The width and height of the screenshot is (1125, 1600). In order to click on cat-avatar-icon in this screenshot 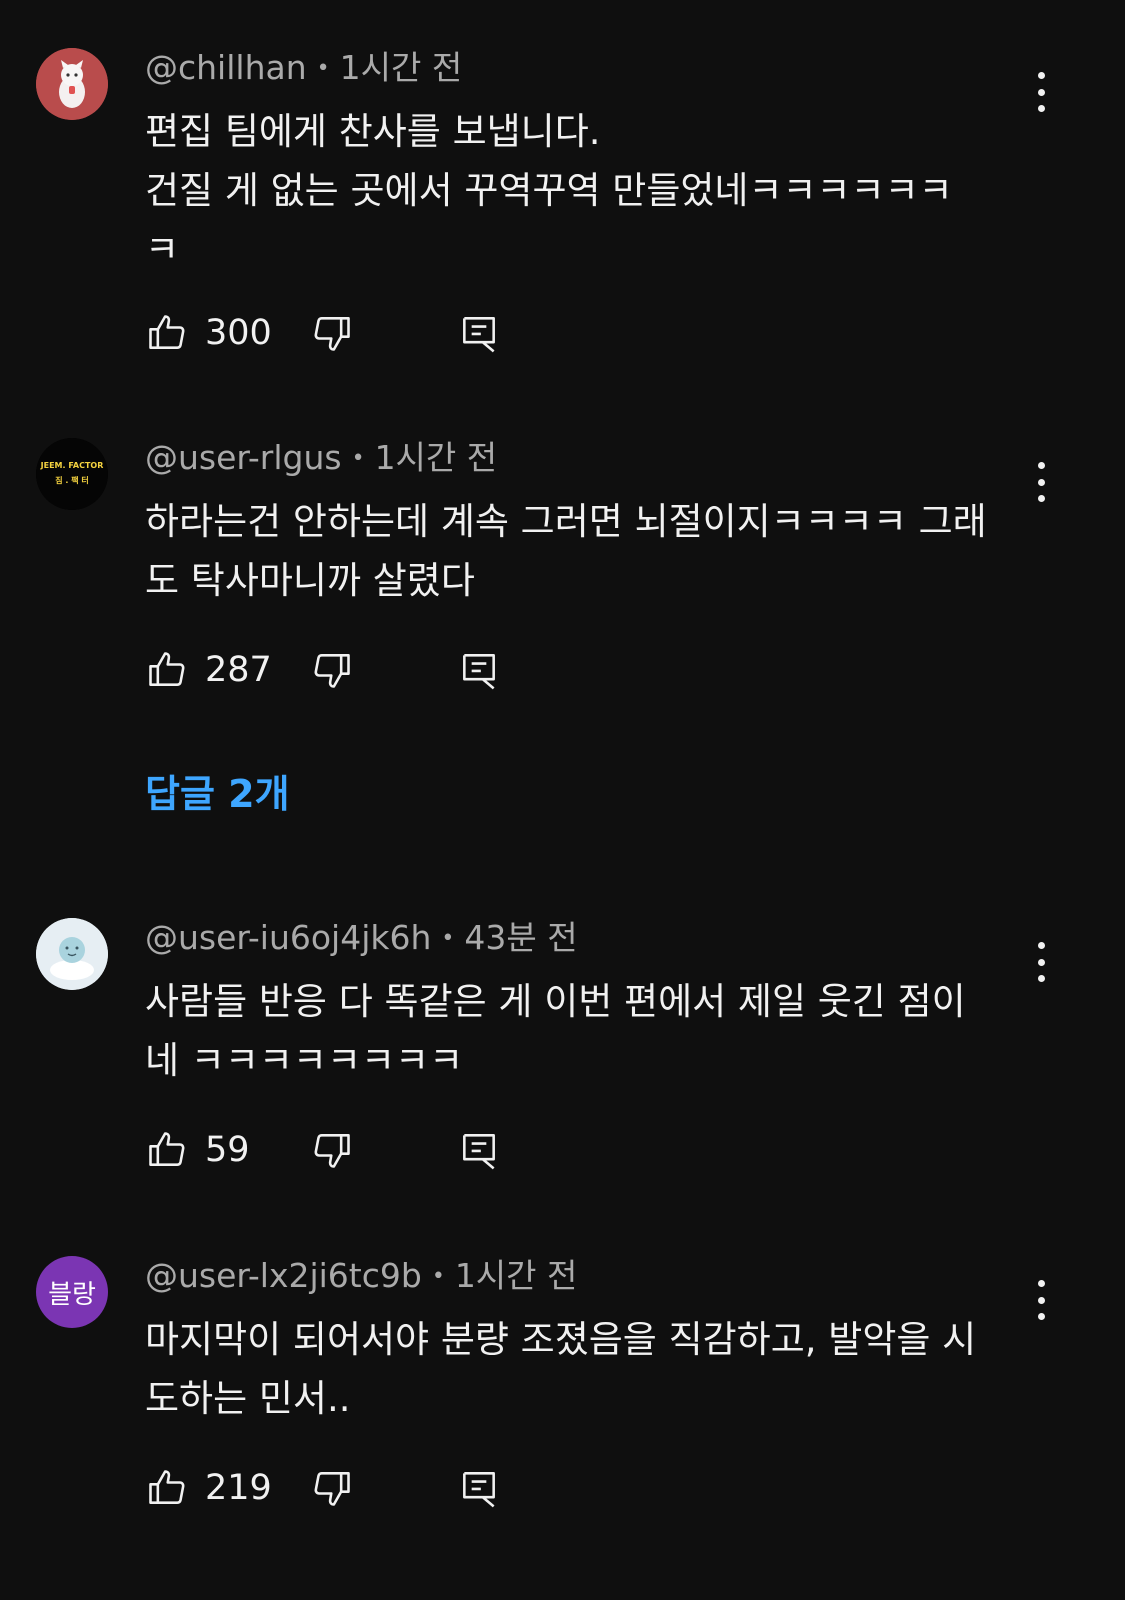, I will do `click(72, 84)`.